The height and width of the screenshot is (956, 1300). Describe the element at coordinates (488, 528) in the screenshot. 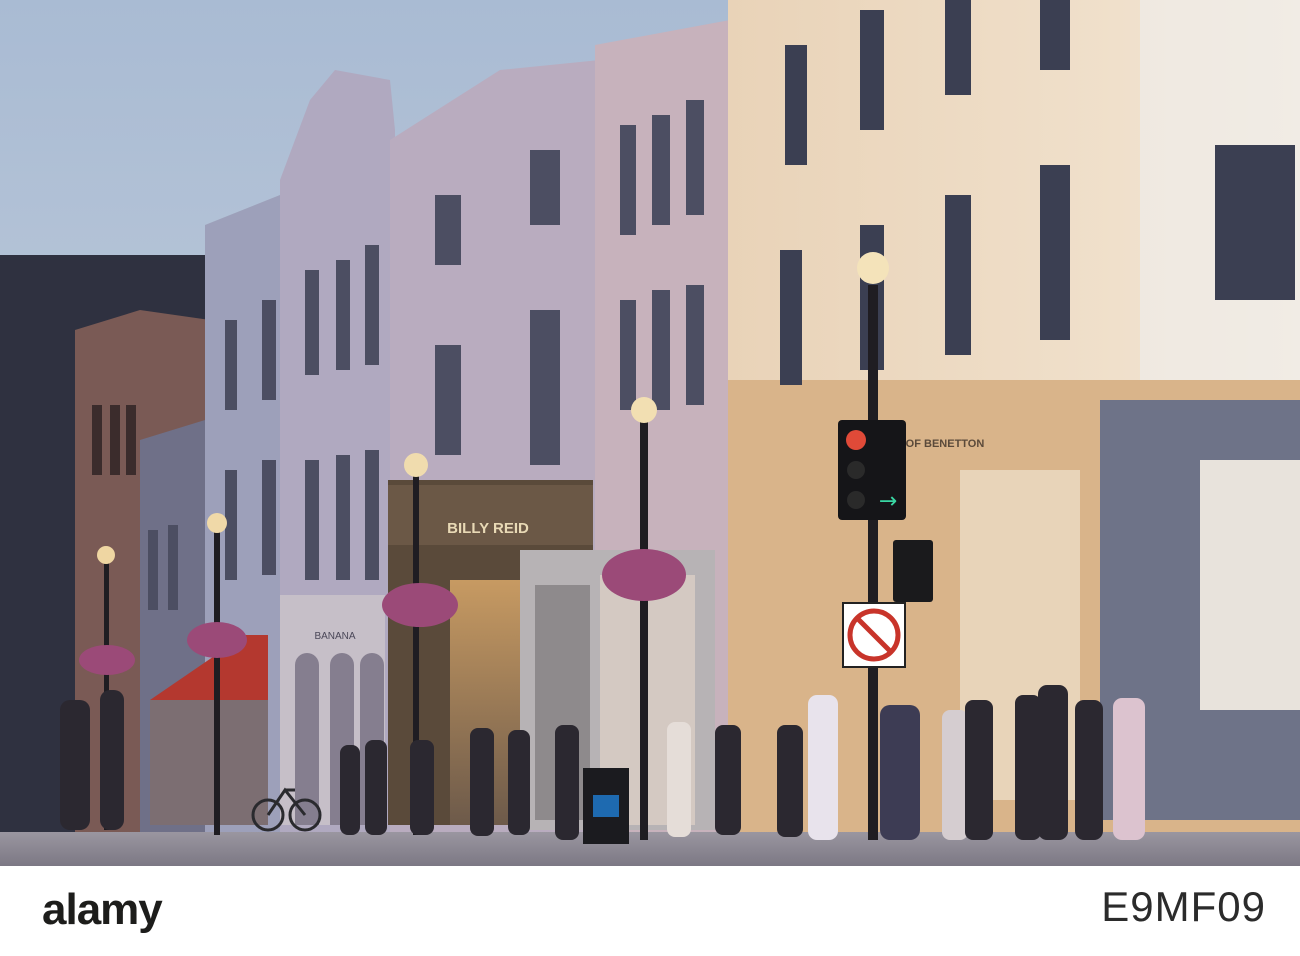

I see `billy-reid-sign: BILLY REID` at that location.